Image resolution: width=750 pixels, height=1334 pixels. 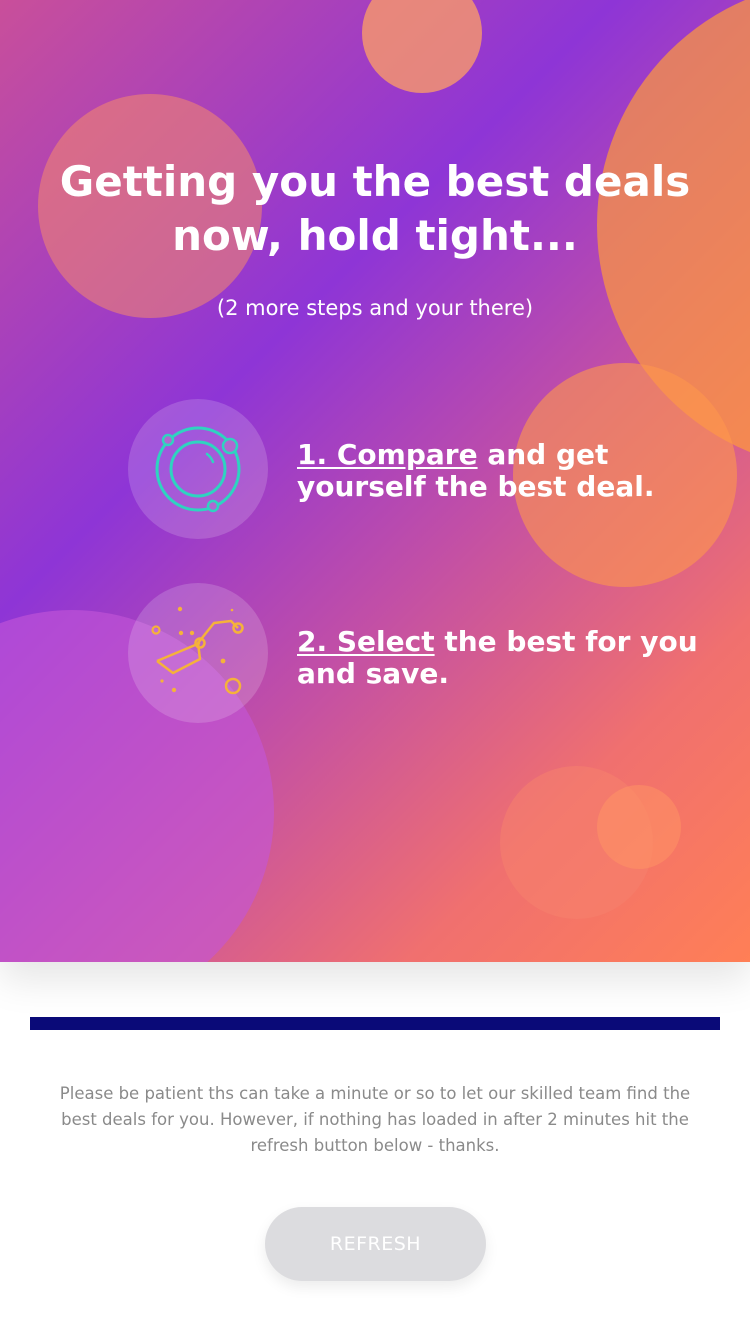 I want to click on step-select: 2. Select the best for you and save., so click(x=507, y=658).